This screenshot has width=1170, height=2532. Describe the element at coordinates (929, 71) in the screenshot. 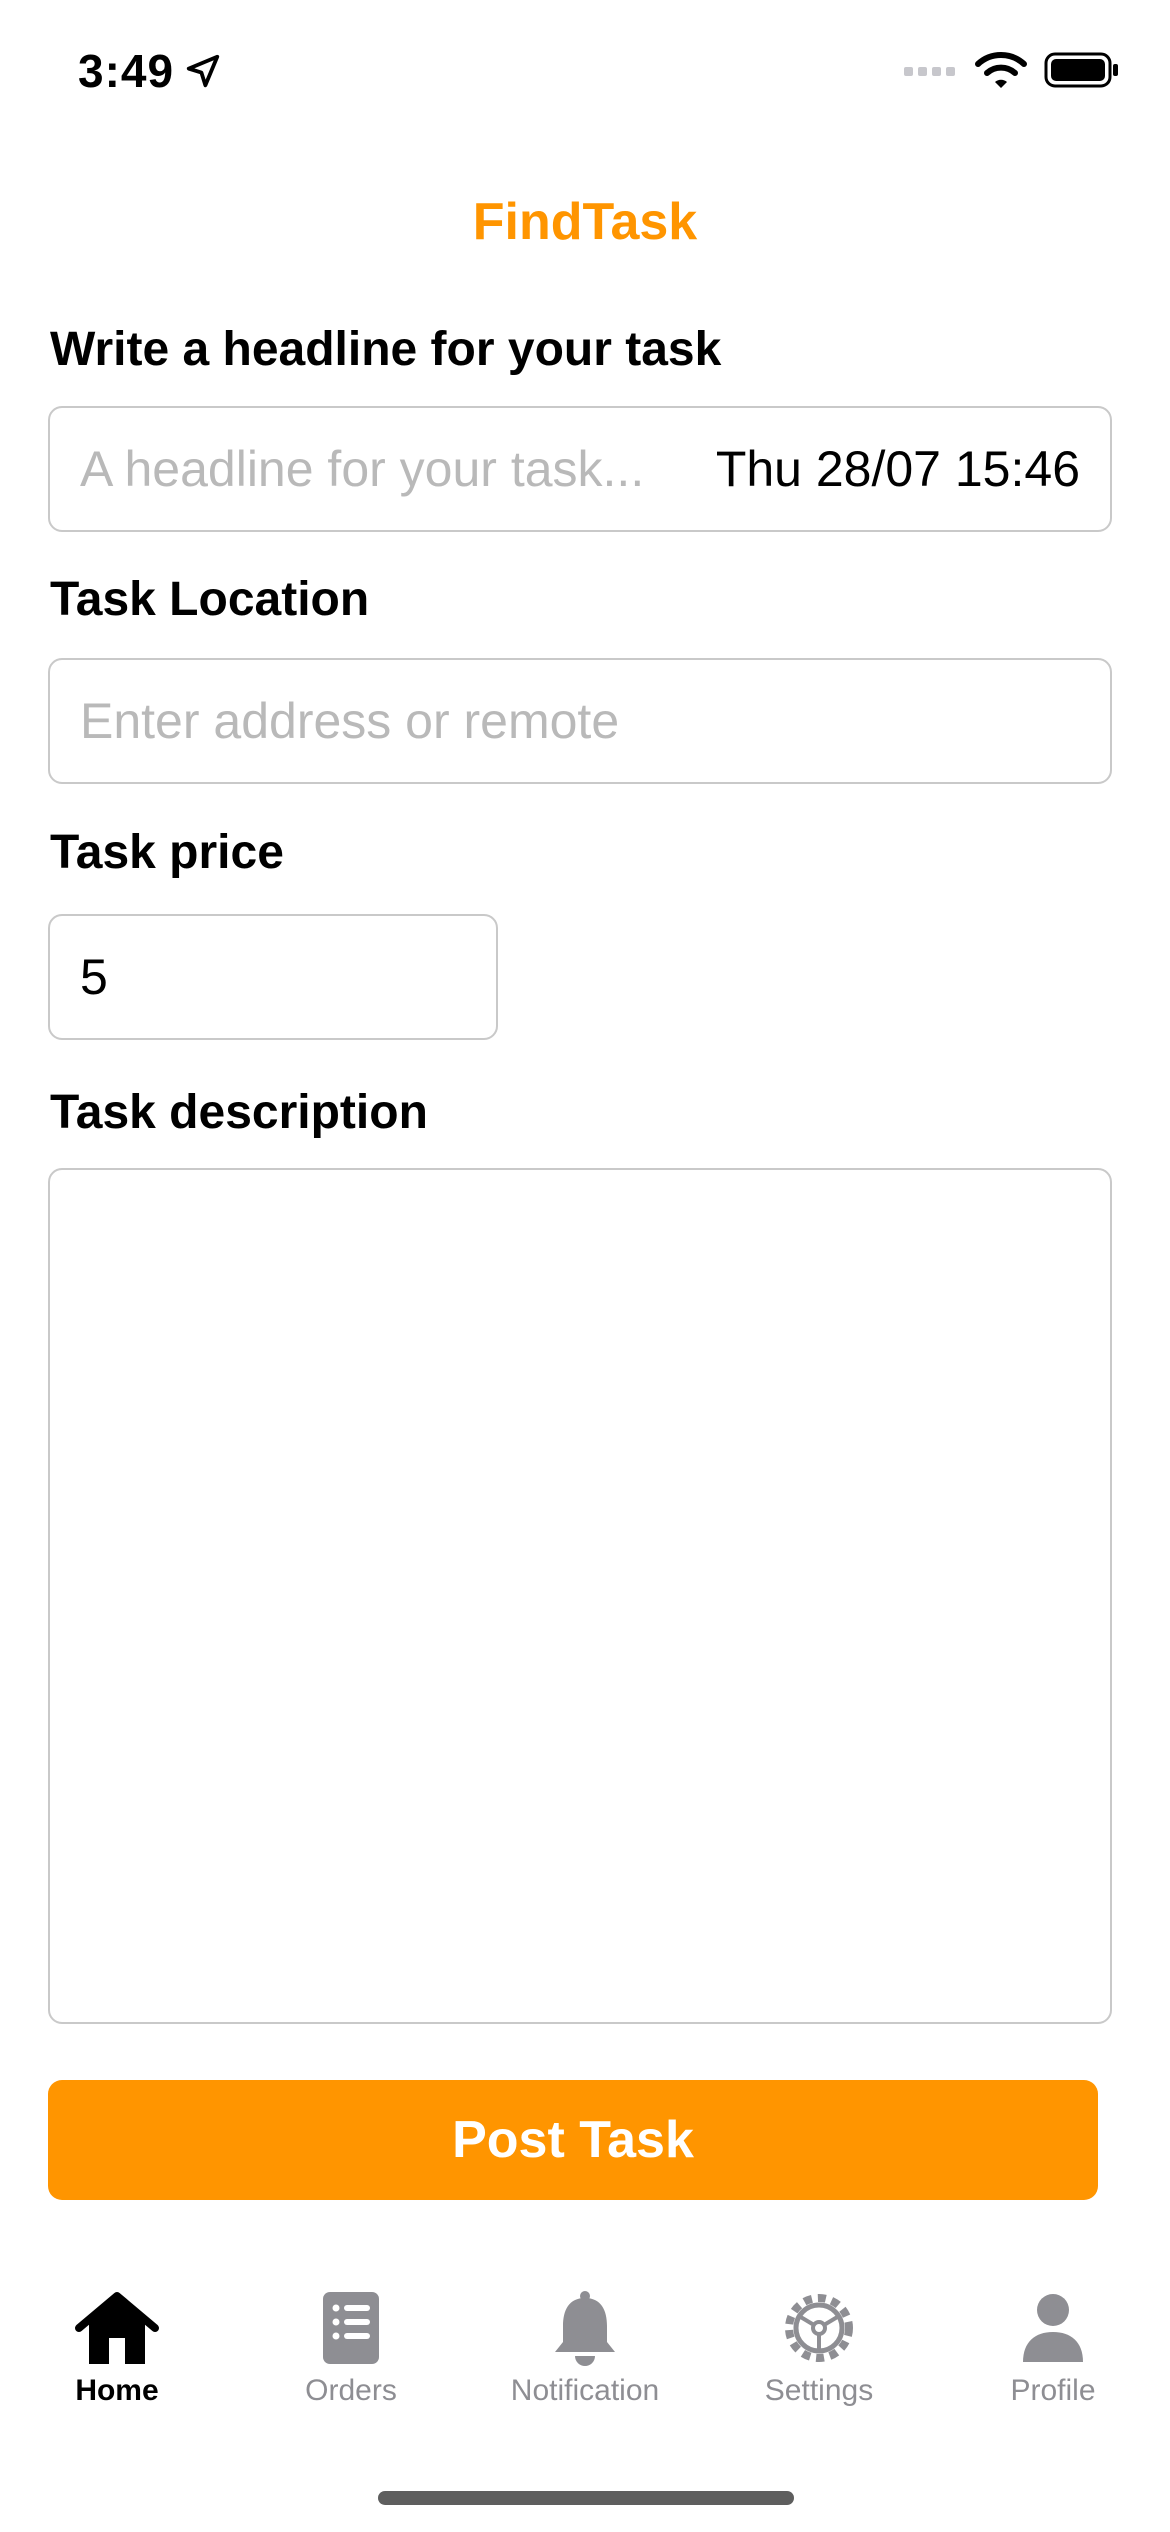

I see `cellular-signal-icon` at that location.